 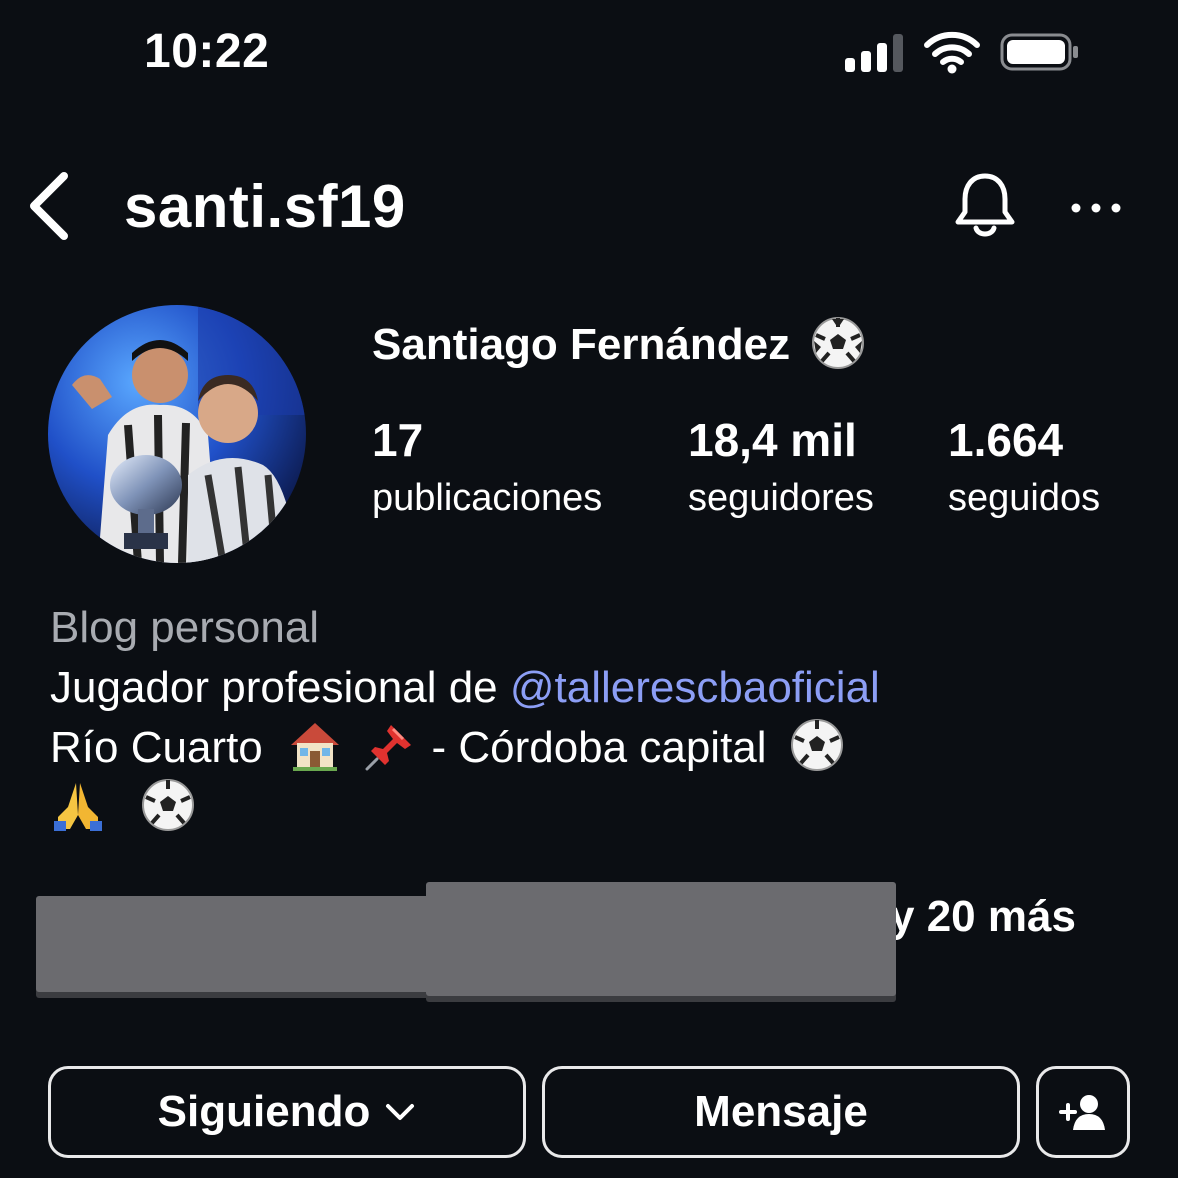 What do you see at coordinates (952, 52) in the screenshot?
I see `wifi-icon` at bounding box center [952, 52].